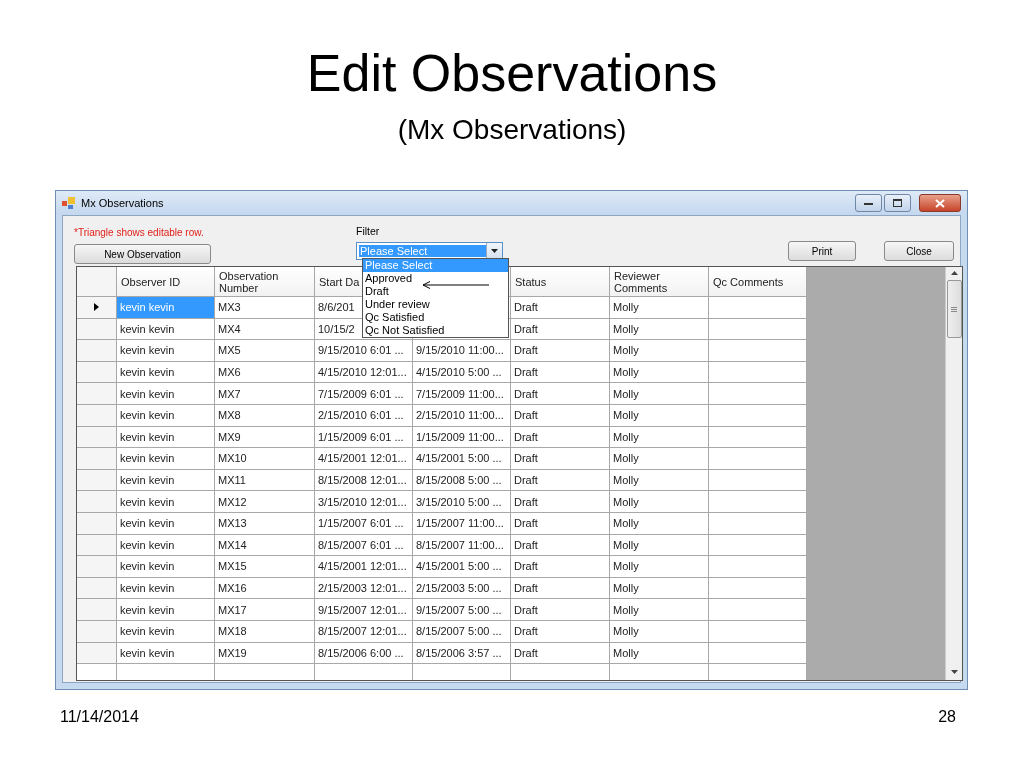 The image size is (1024, 768). Describe the element at coordinates (265, 329) in the screenshot. I see `table-cell: MX4` at that location.